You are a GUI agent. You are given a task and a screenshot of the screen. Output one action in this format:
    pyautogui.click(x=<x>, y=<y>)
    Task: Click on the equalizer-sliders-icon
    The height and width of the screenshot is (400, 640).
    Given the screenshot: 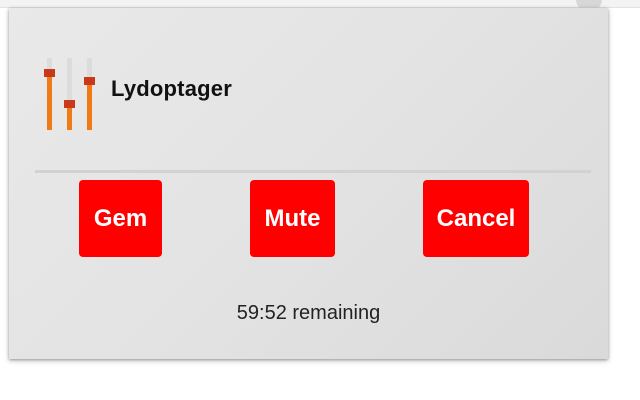 What is the action you would take?
    pyautogui.click(x=69, y=94)
    